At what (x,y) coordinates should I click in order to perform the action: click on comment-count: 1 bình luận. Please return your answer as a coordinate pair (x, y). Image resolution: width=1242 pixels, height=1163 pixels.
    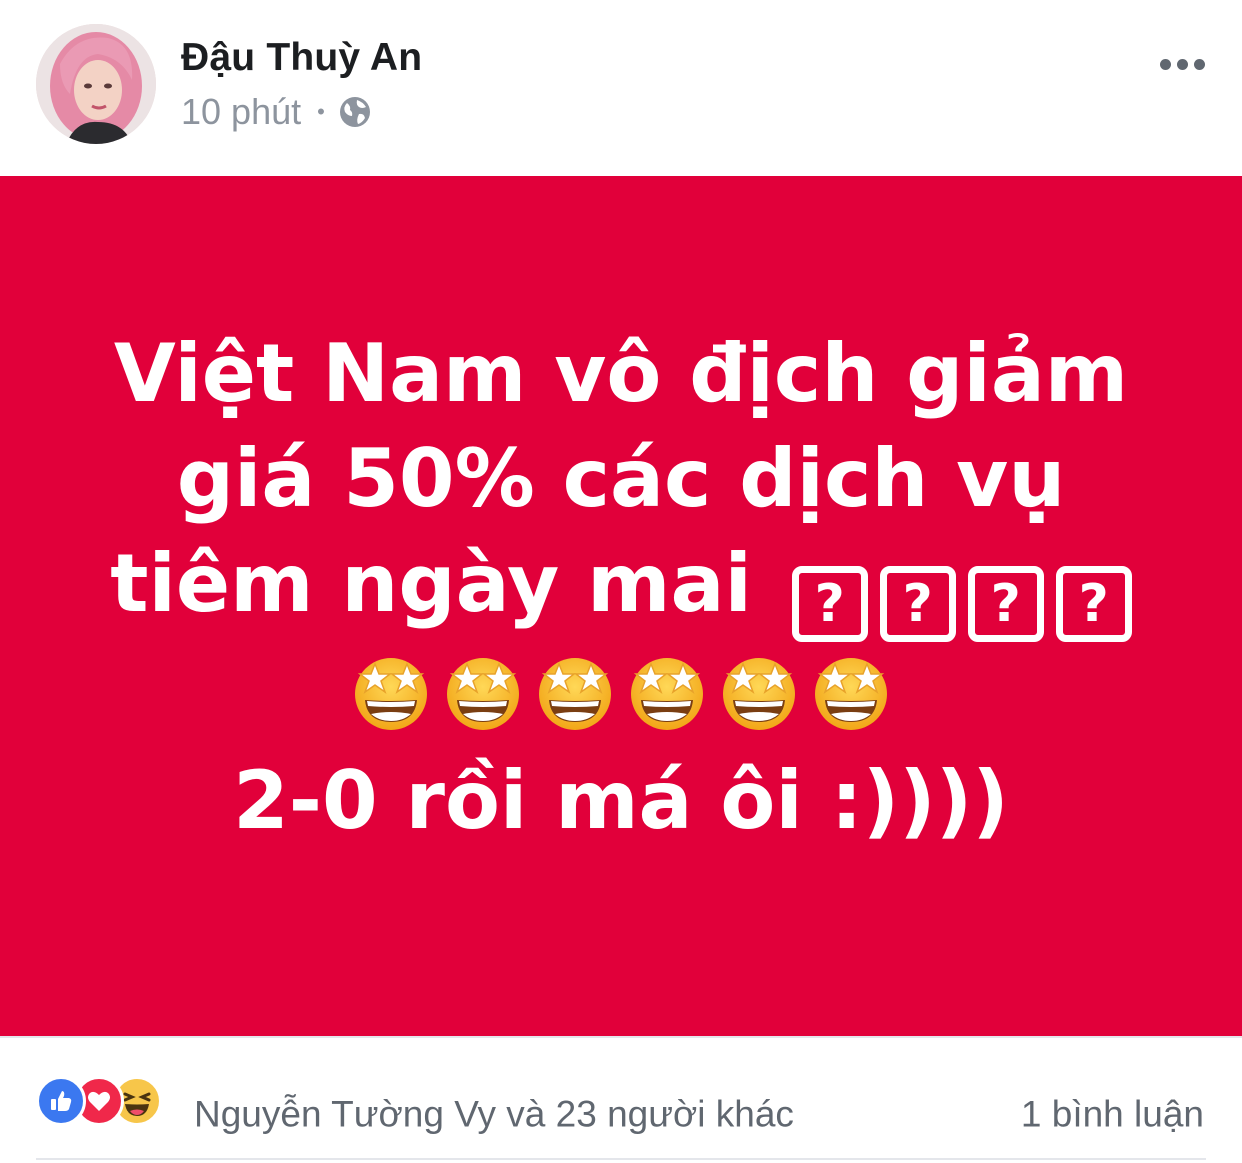
    Looking at the image, I should click on (1112, 1114).